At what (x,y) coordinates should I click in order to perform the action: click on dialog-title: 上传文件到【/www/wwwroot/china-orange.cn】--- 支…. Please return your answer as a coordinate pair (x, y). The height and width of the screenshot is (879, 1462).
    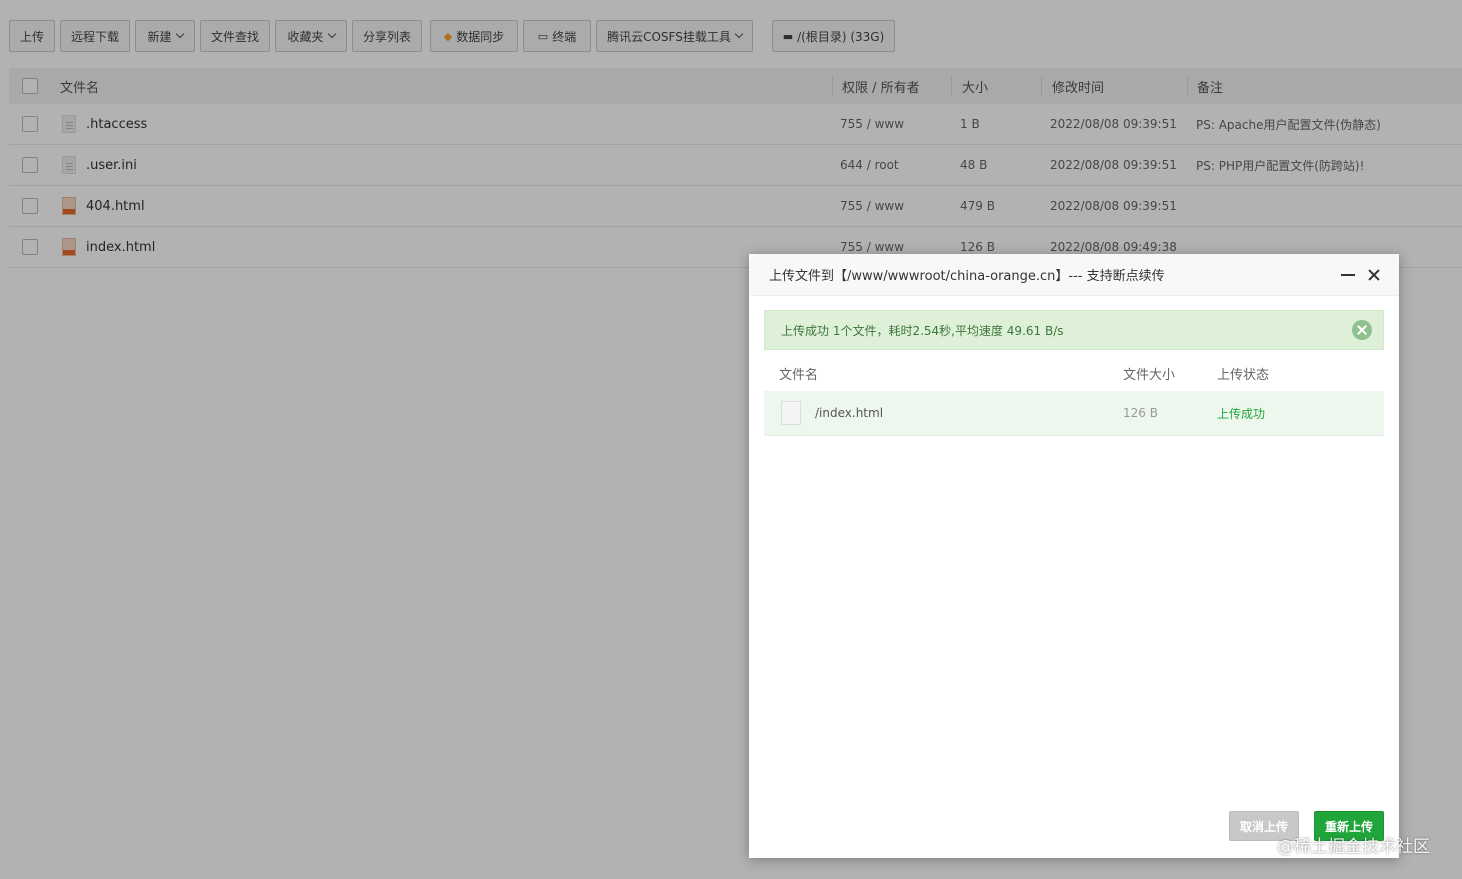
    Looking at the image, I should click on (967, 276).